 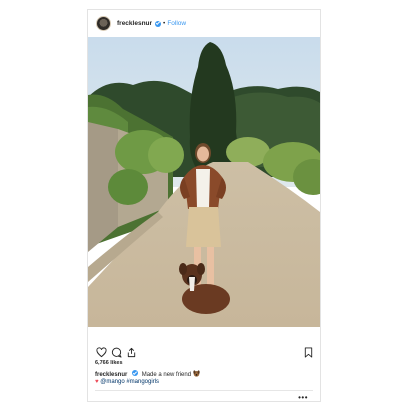 What do you see at coordinates (129, 382) in the screenshot?
I see `tags-text: @mango #mangogirls` at bounding box center [129, 382].